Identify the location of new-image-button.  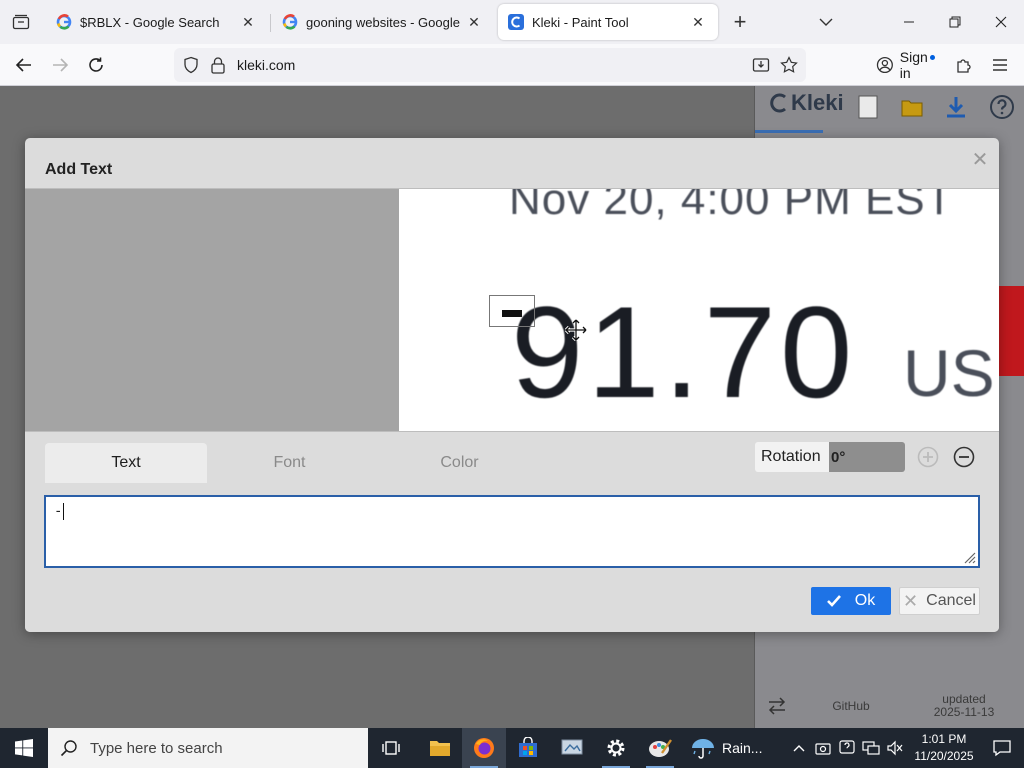
(868, 107).